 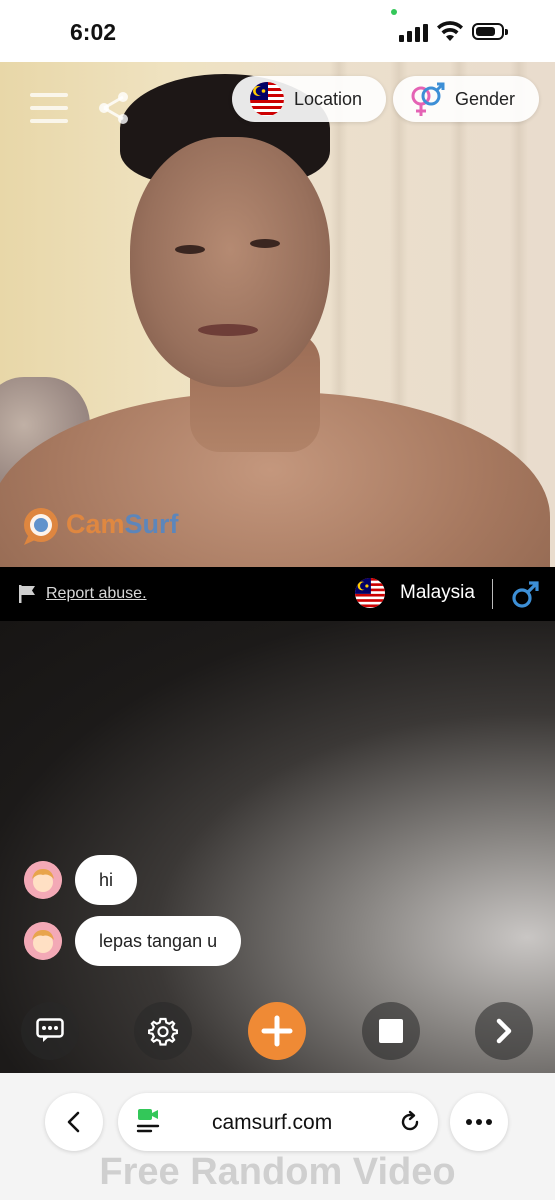 What do you see at coordinates (450, 31) in the screenshot?
I see `wifi-icon` at bounding box center [450, 31].